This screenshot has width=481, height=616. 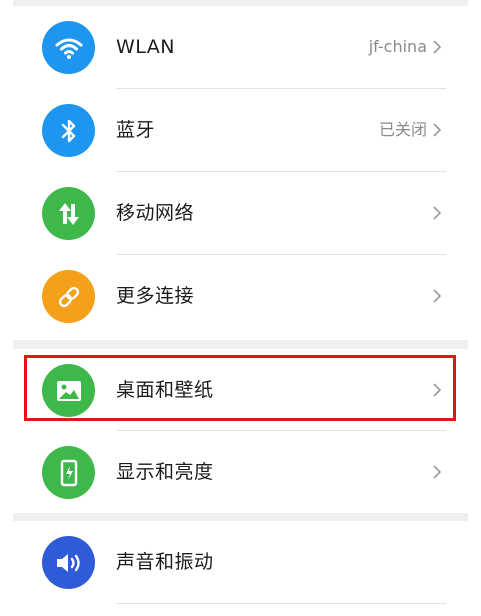 I want to click on highlight-box, so click(x=240, y=388).